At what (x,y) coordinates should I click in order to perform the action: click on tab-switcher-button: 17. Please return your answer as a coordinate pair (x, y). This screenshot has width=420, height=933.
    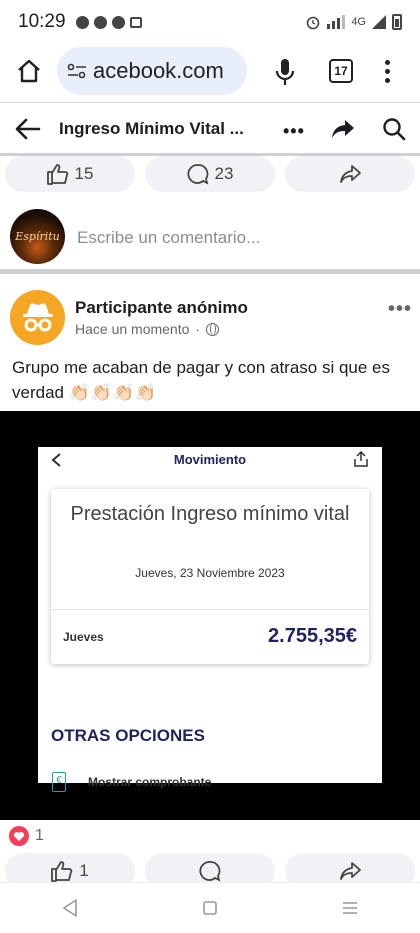
    Looking at the image, I should click on (341, 71).